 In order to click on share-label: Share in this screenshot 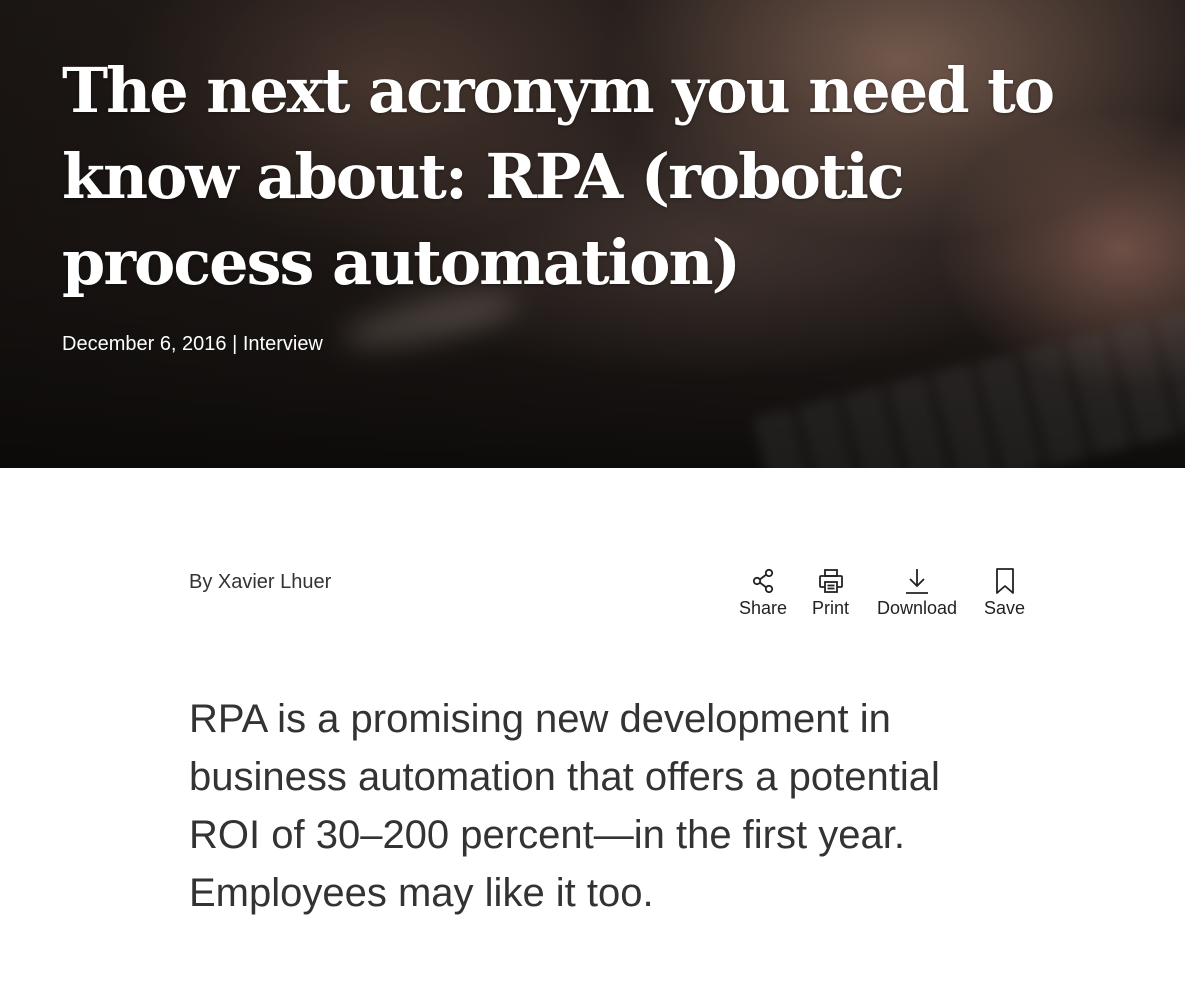, I will do `click(763, 608)`.